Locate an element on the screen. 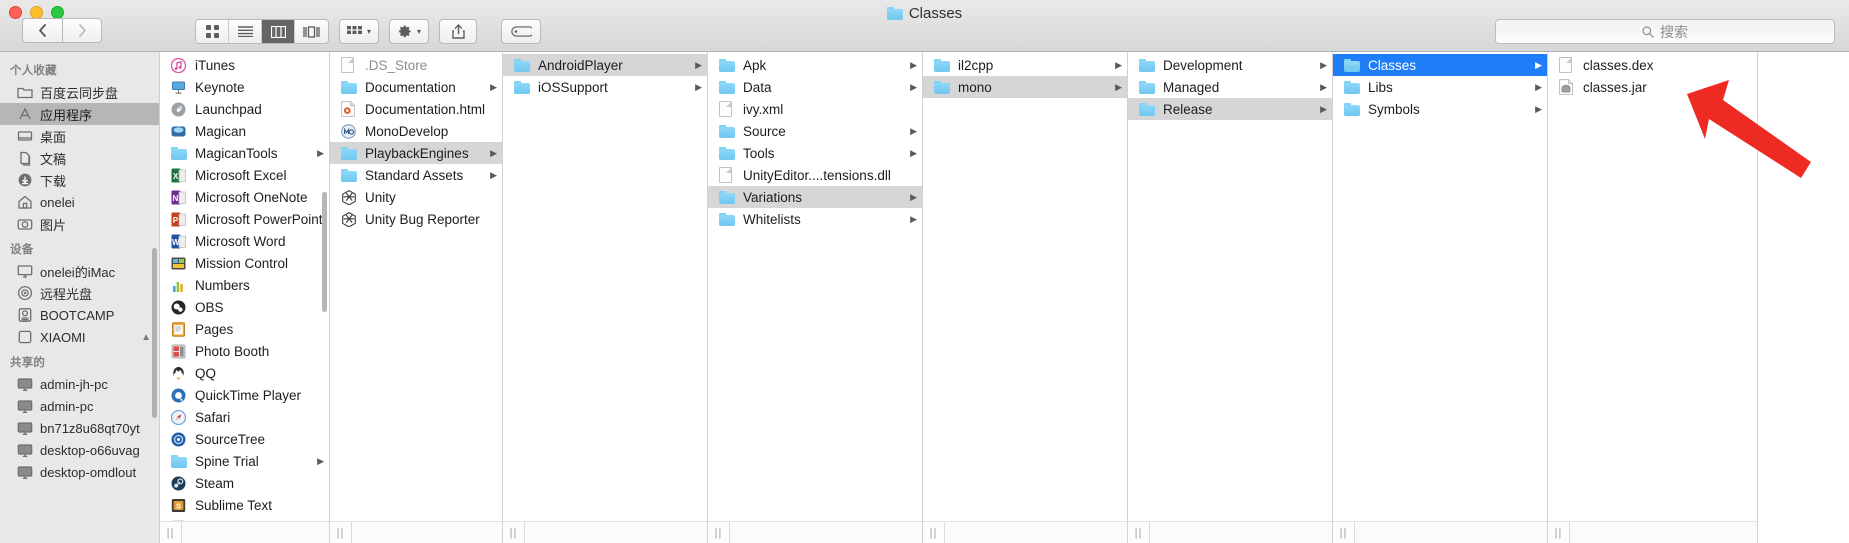  sidebar-item-: 百度云同步盘 is located at coordinates (79, 92).